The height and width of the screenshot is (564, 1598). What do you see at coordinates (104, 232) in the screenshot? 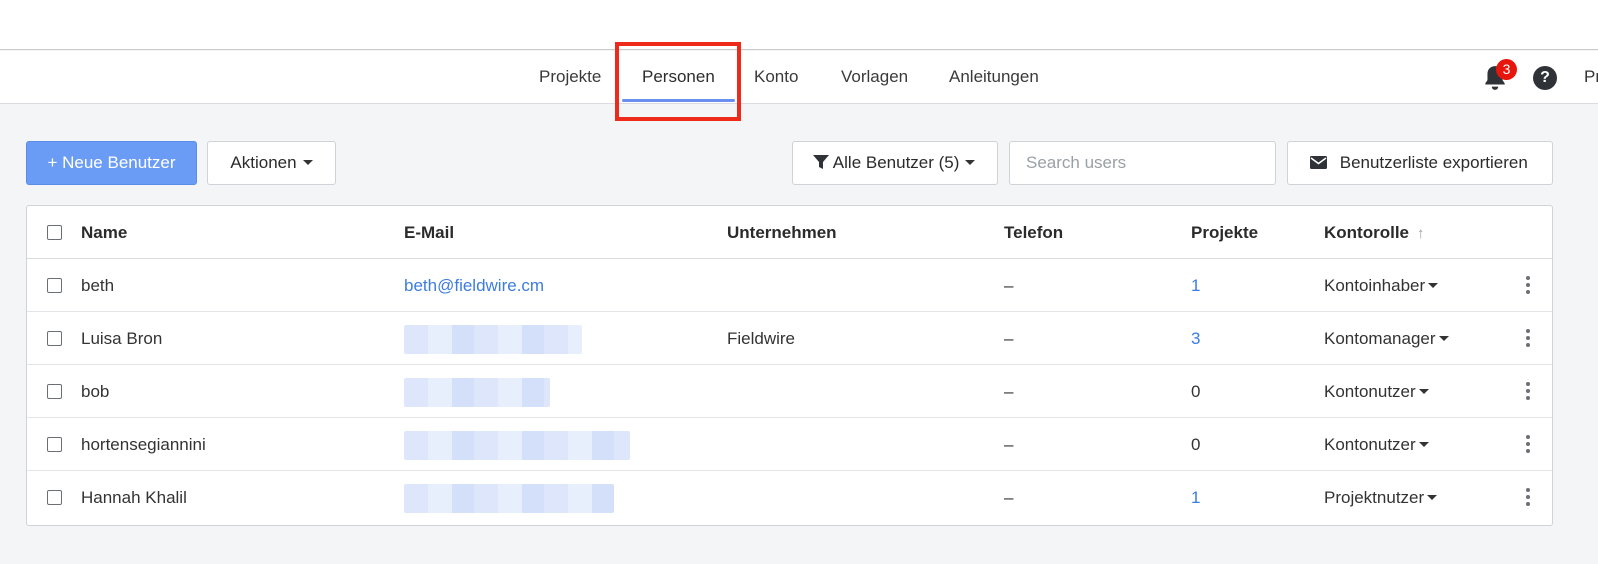
I see `column-header-name: Name` at bounding box center [104, 232].